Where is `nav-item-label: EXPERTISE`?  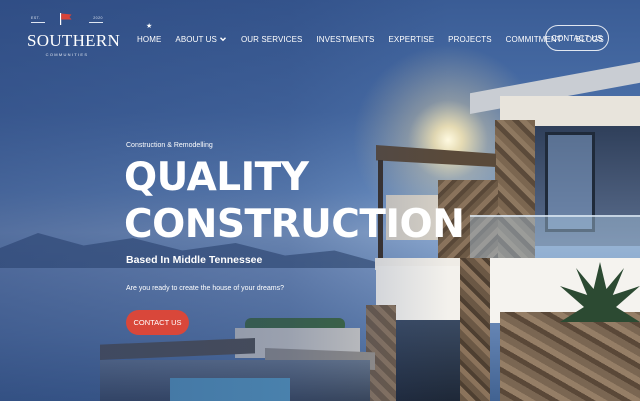
nav-item-label: EXPERTISE is located at coordinates (411, 39).